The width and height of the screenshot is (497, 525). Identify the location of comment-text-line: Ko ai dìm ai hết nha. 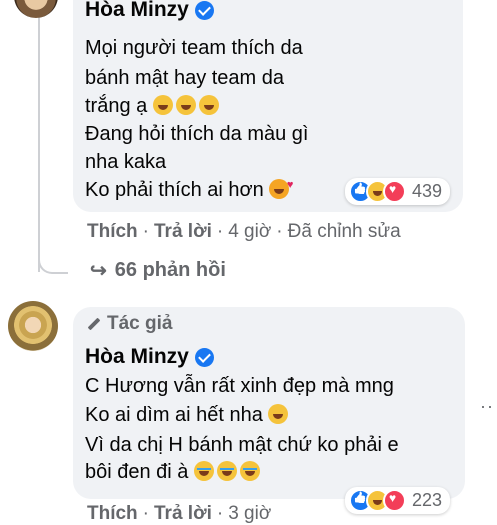
(188, 415).